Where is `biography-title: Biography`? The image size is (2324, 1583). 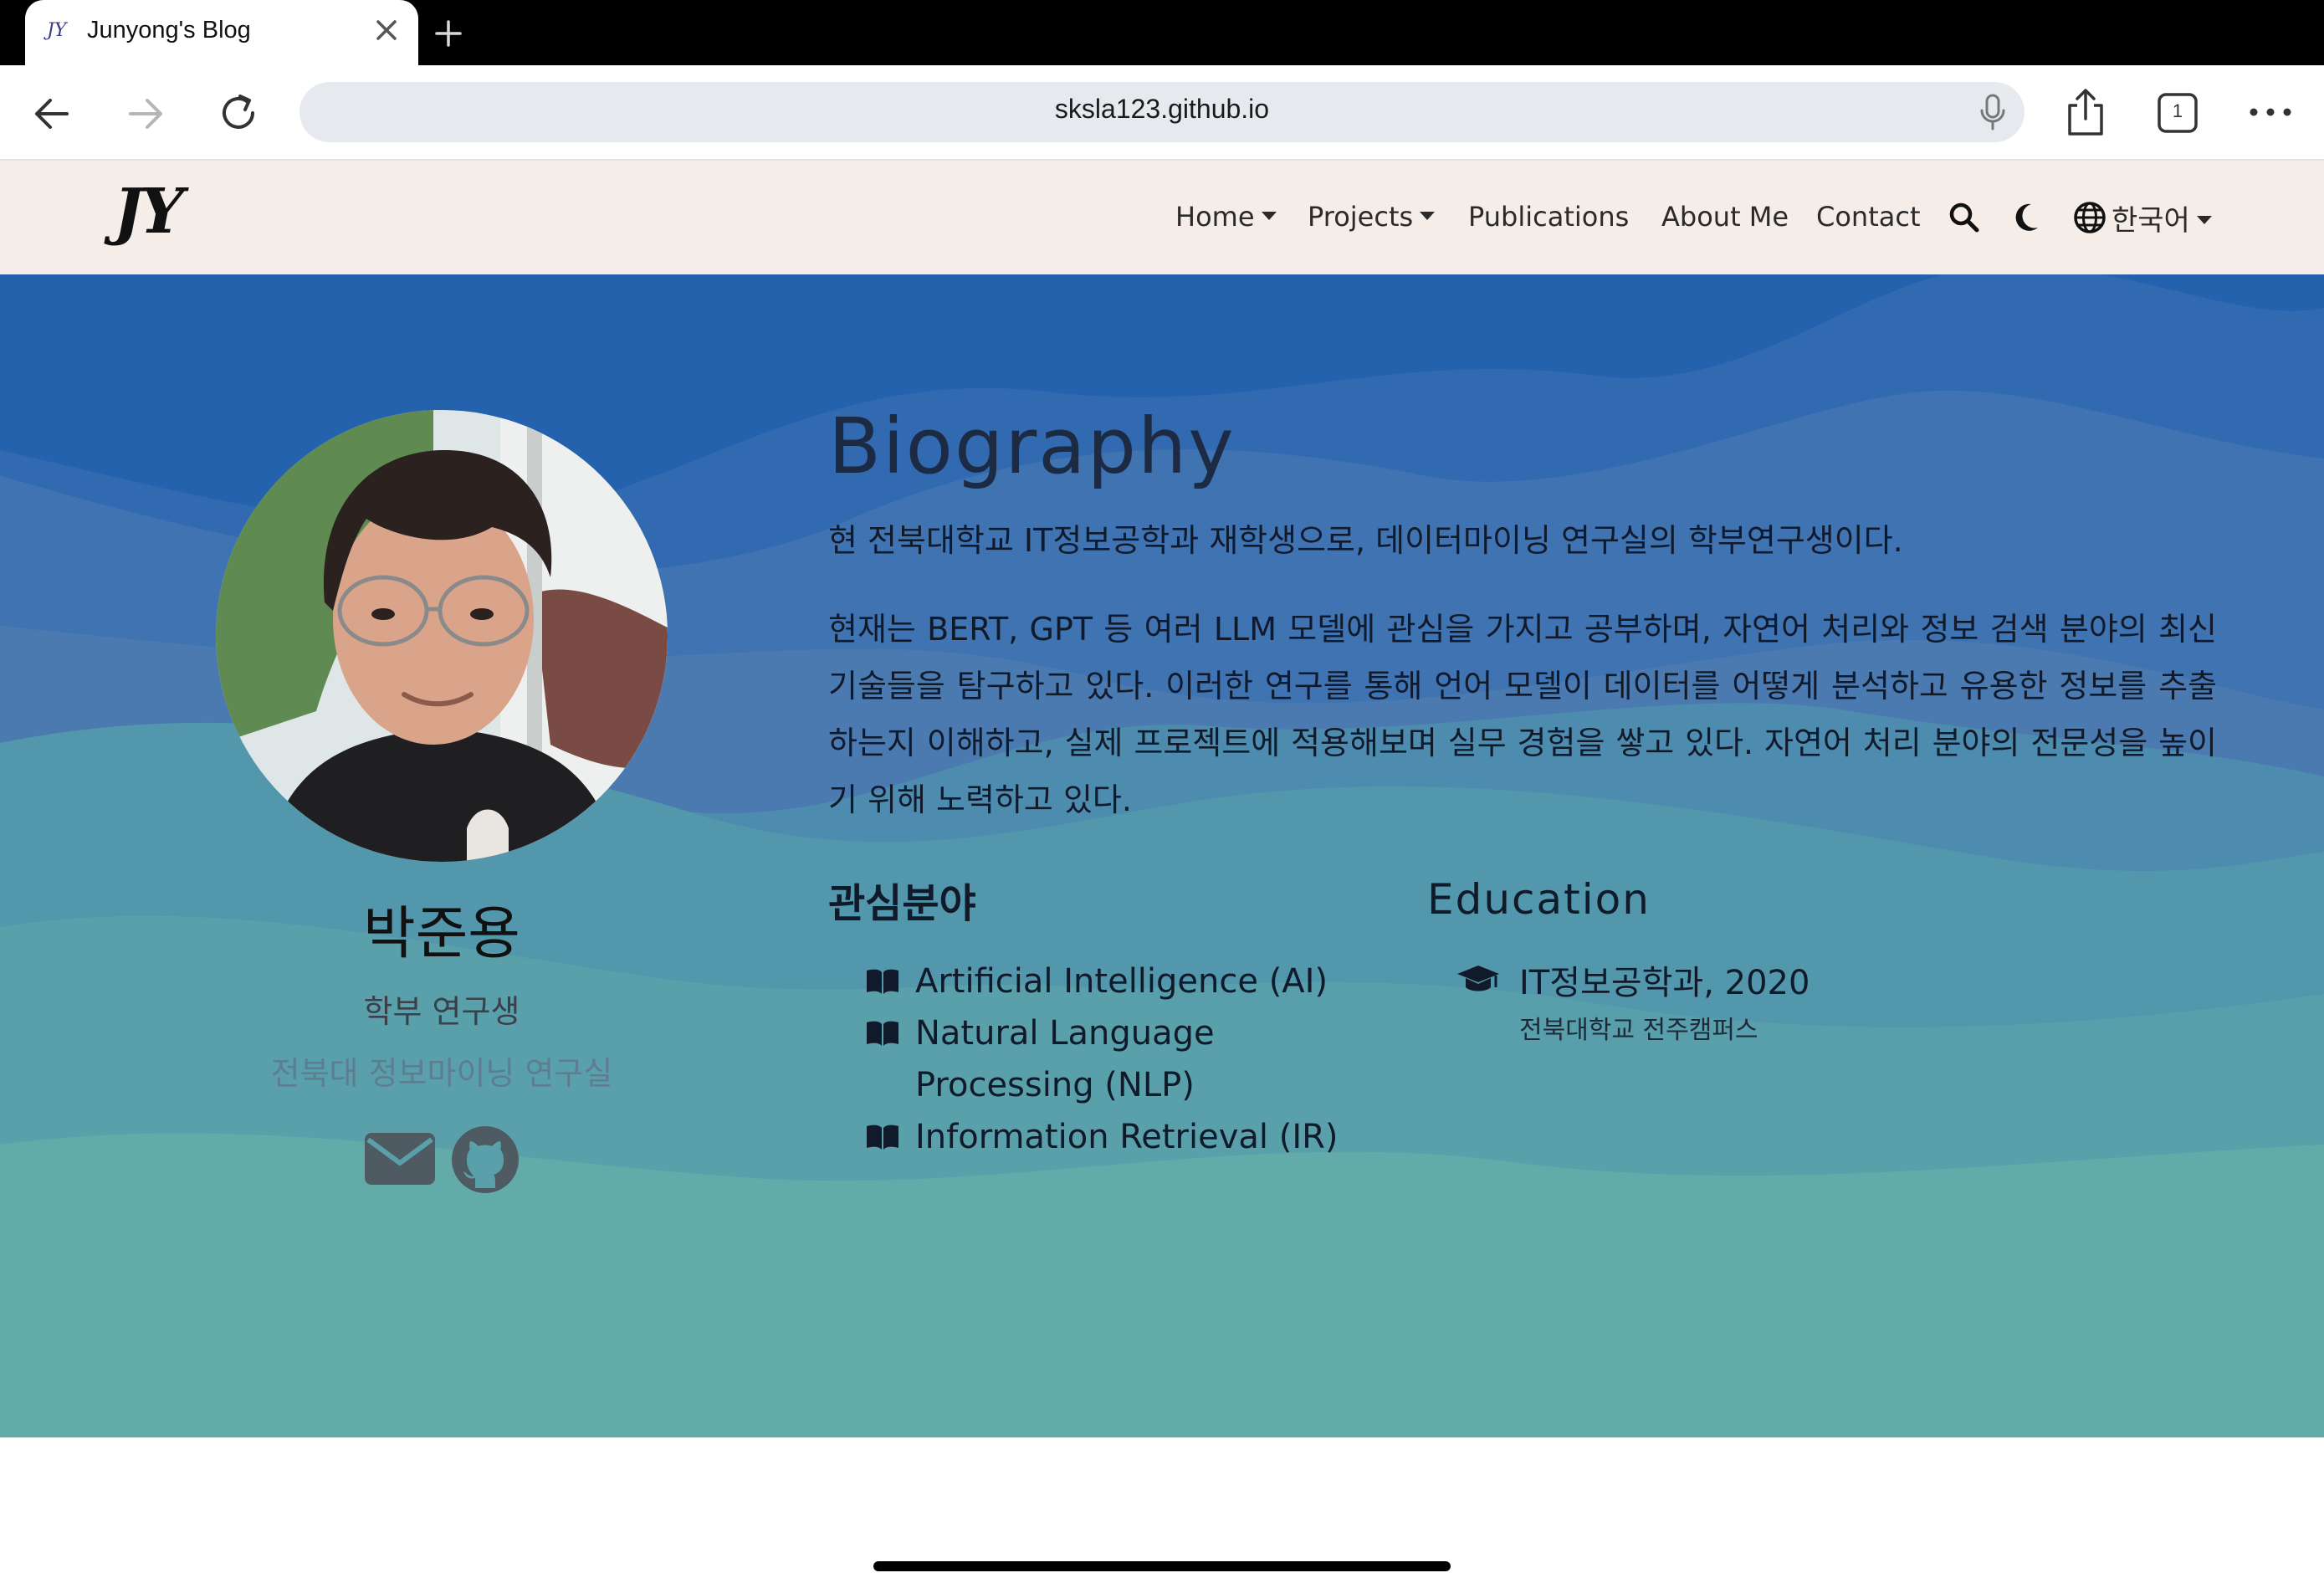 biography-title: Biography is located at coordinates (1032, 446).